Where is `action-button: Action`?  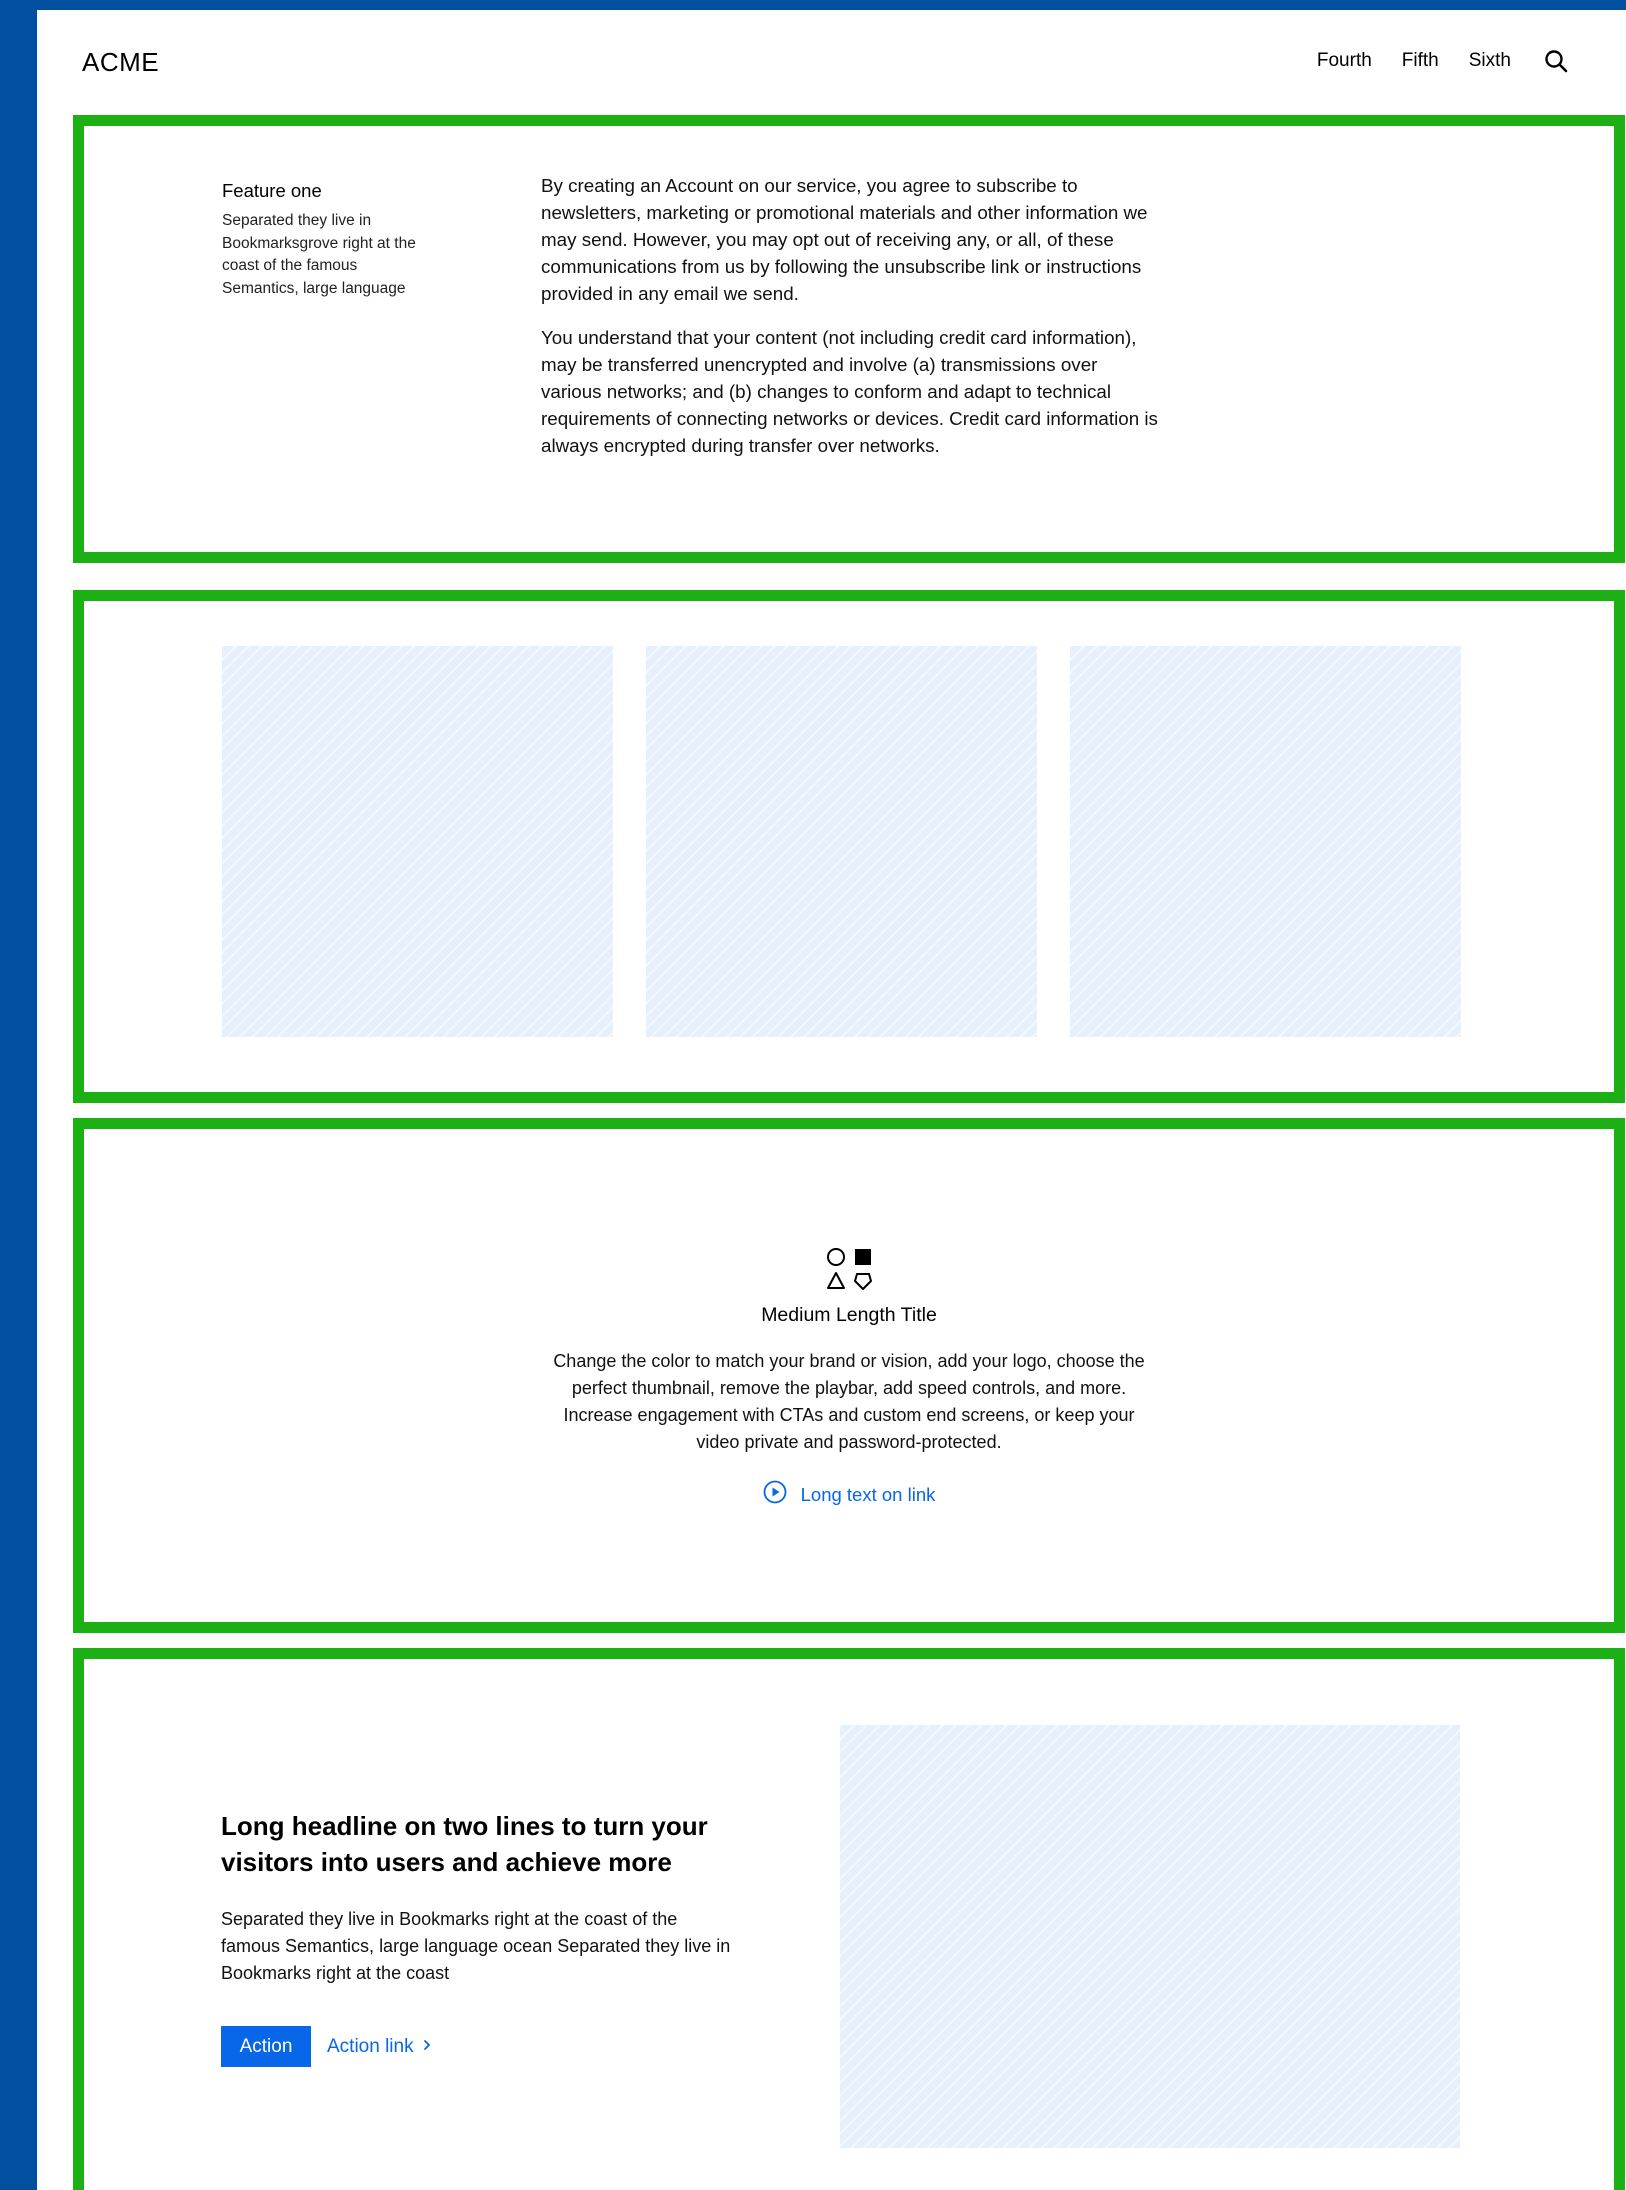 action-button: Action is located at coordinates (266, 2046).